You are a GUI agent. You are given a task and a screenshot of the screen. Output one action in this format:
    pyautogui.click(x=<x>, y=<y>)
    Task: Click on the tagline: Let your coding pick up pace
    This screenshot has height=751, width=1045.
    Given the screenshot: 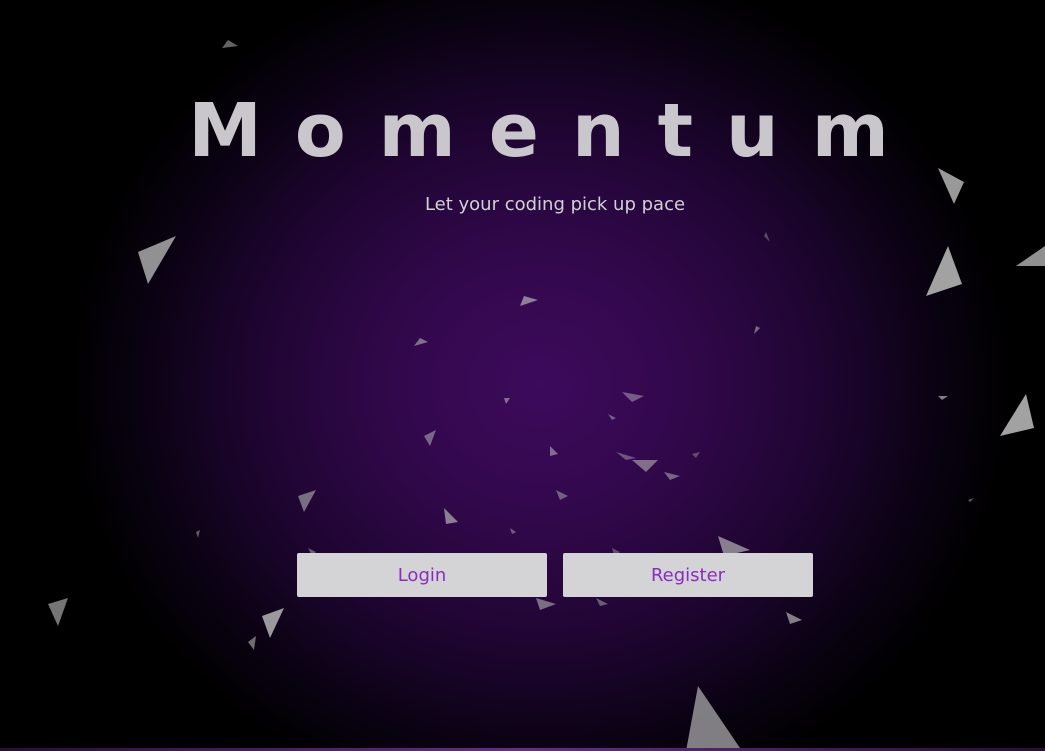 What is the action you would take?
    pyautogui.click(x=555, y=204)
    